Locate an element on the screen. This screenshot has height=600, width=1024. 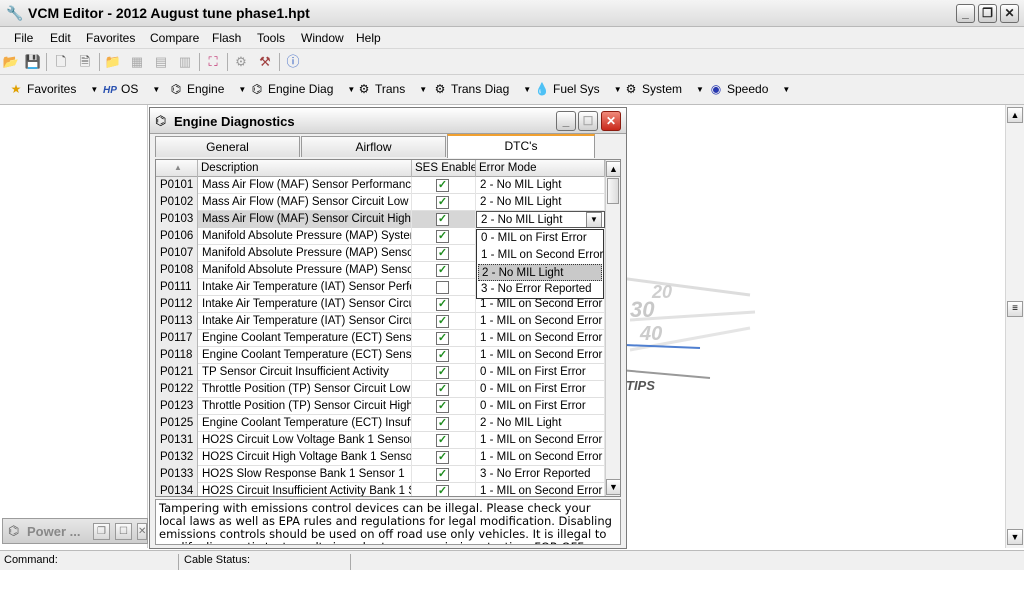
menu-help: Help is located at coordinates (368, 38).